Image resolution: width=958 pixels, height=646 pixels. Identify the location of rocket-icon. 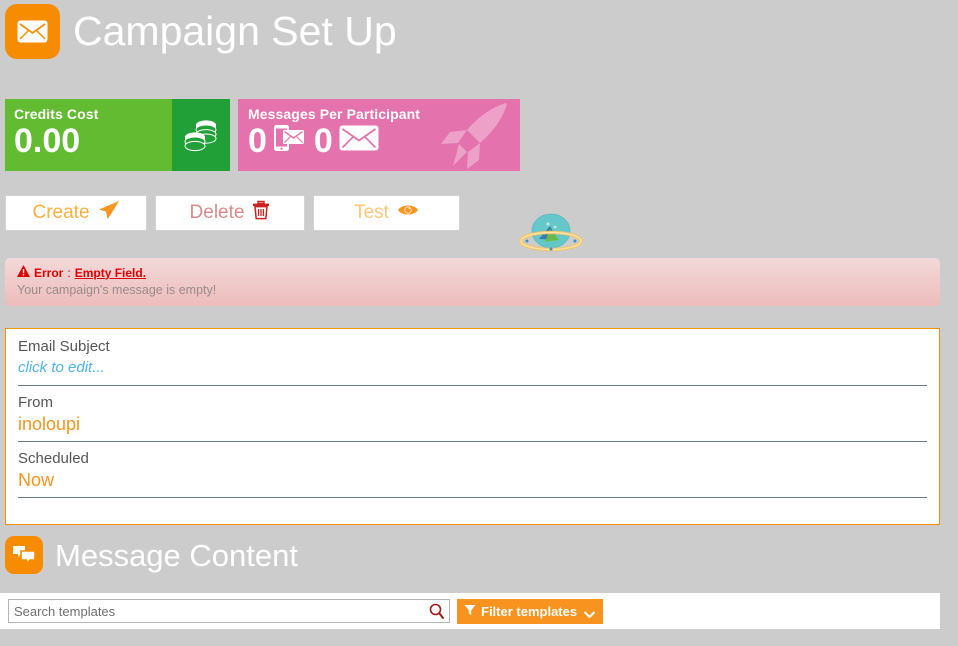
(474, 136).